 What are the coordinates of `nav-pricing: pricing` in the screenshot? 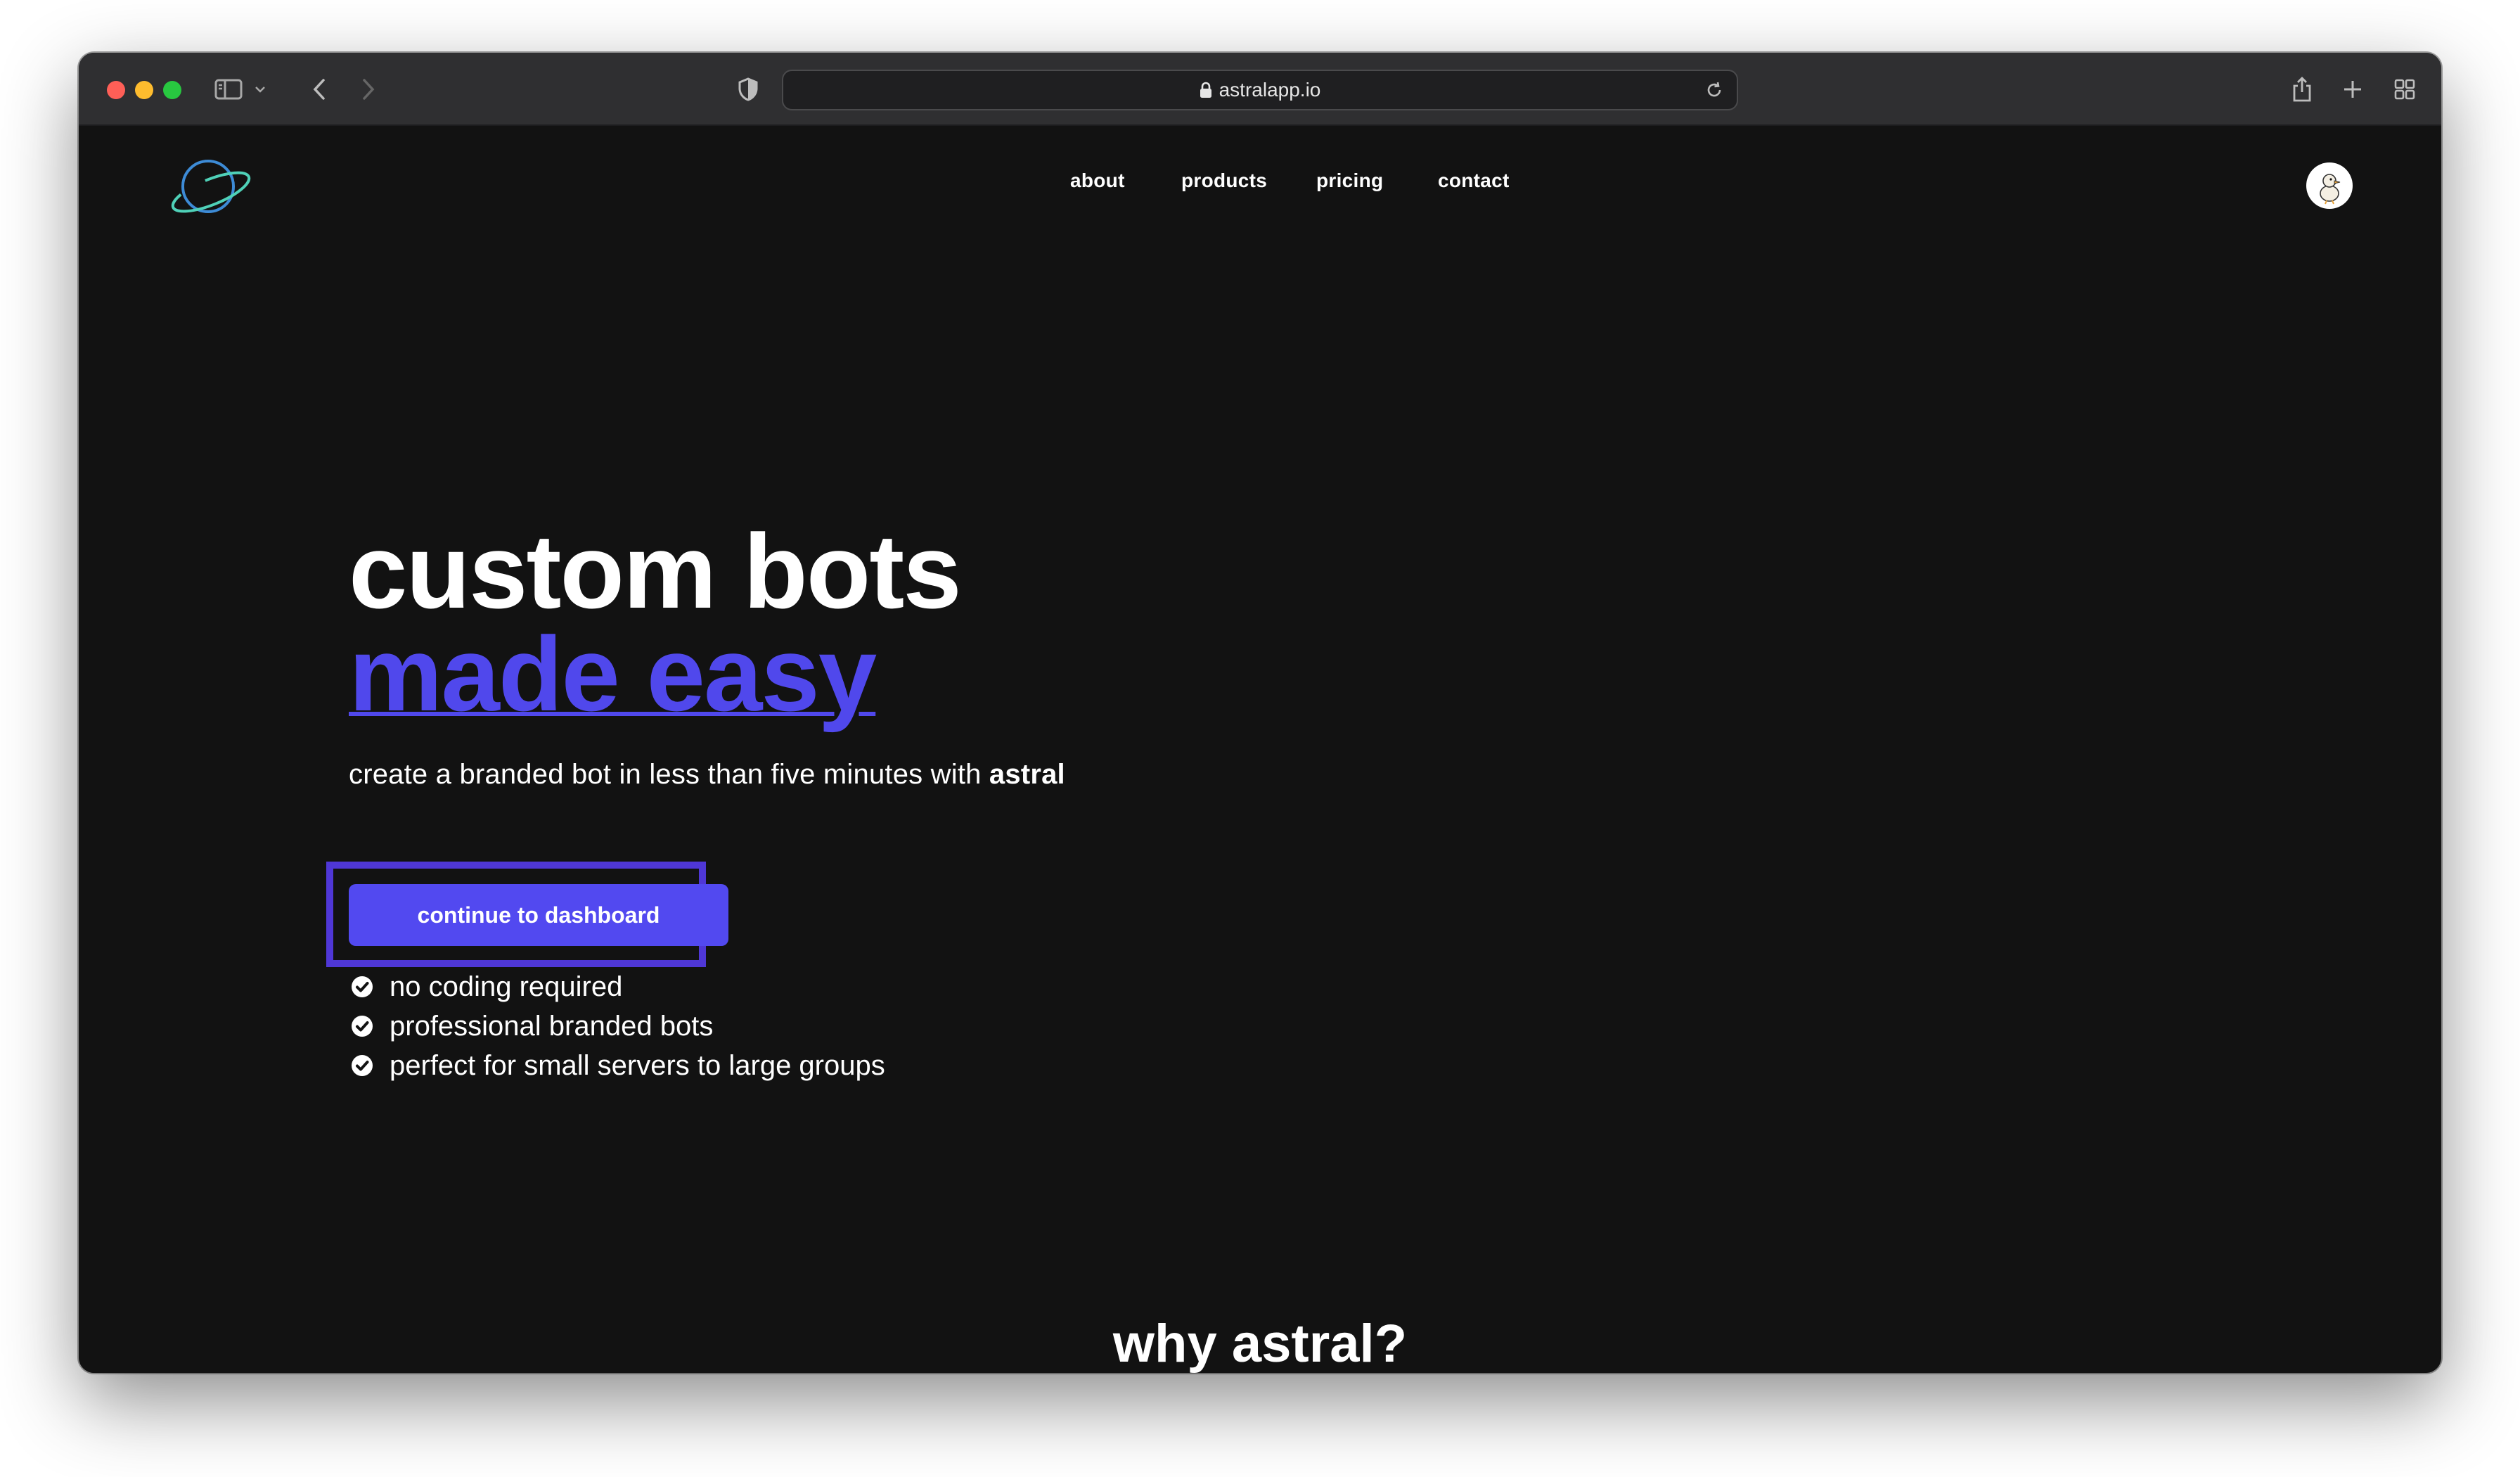 It's located at (1349, 181).